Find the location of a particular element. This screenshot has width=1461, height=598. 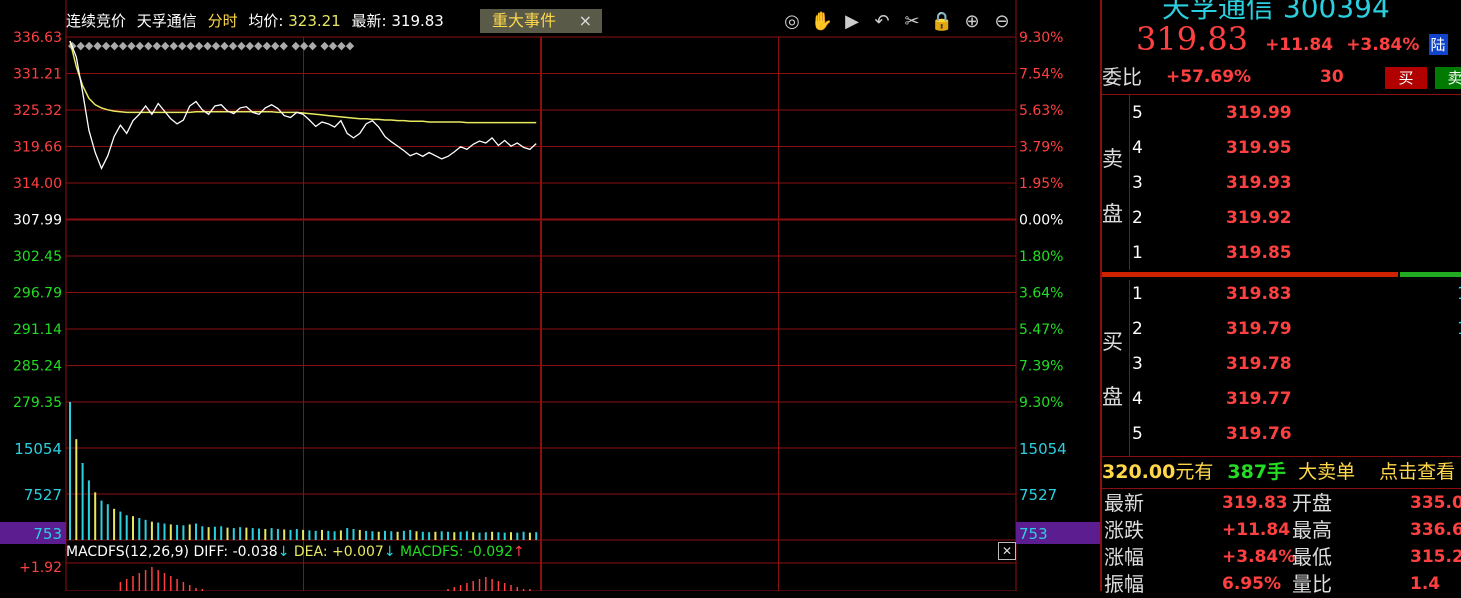

pct-tick-label: 9.30% is located at coordinates (1041, 38).